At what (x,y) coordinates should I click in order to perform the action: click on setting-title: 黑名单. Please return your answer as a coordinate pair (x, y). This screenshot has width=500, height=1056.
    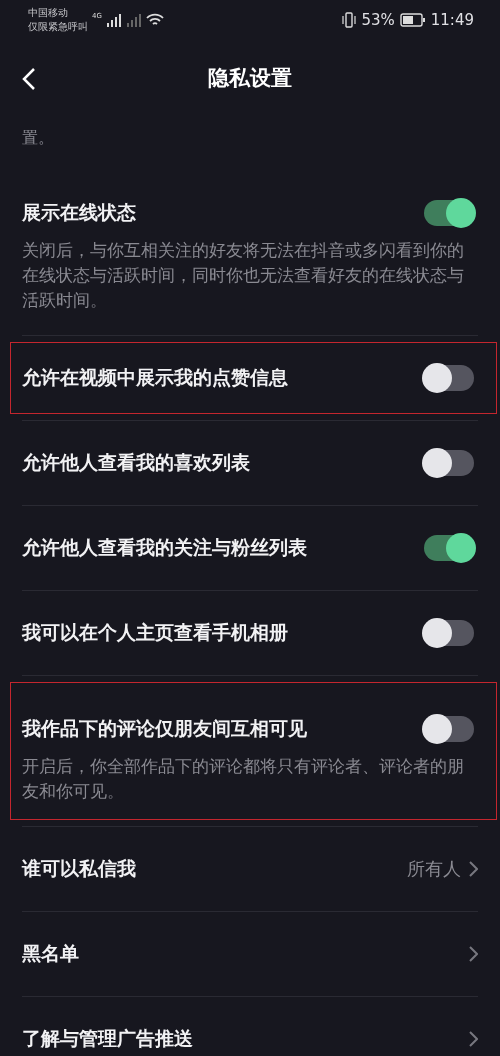
    Looking at the image, I should click on (50, 954).